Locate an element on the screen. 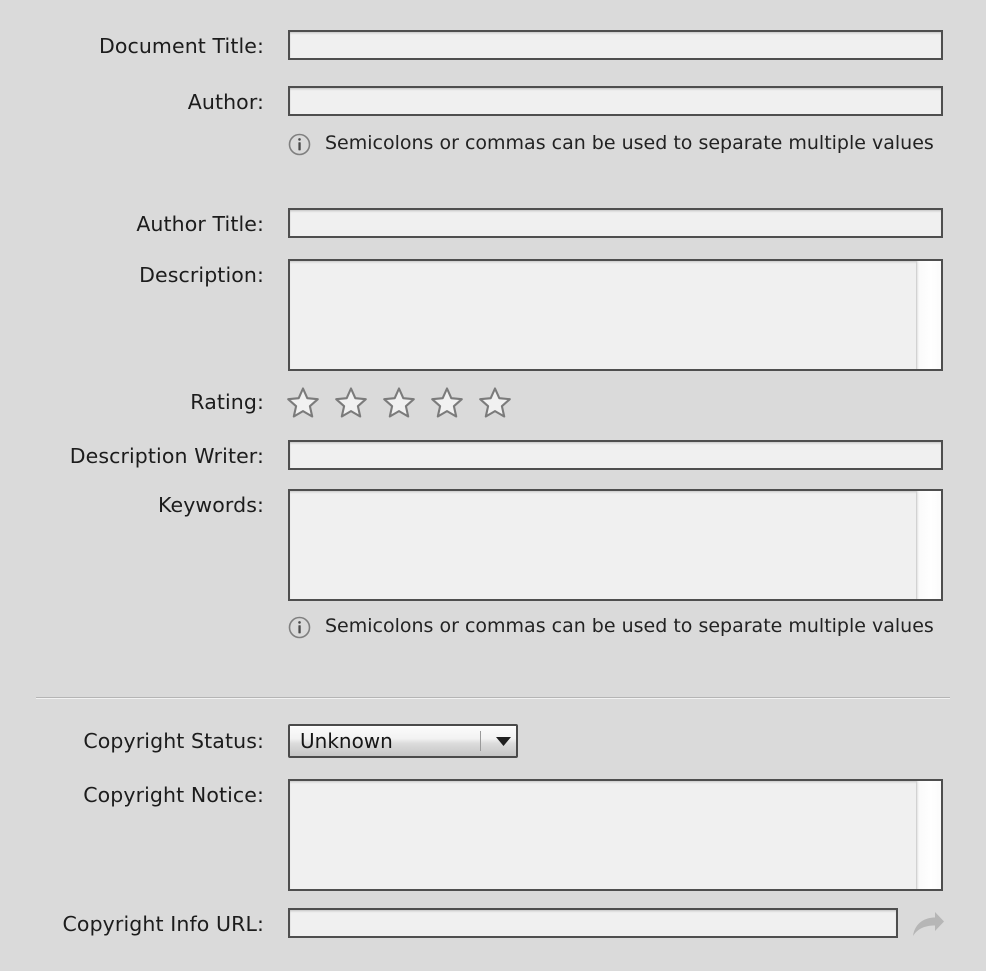 This screenshot has width=986, height=971. chevron-down-icon is located at coordinates (503, 741).